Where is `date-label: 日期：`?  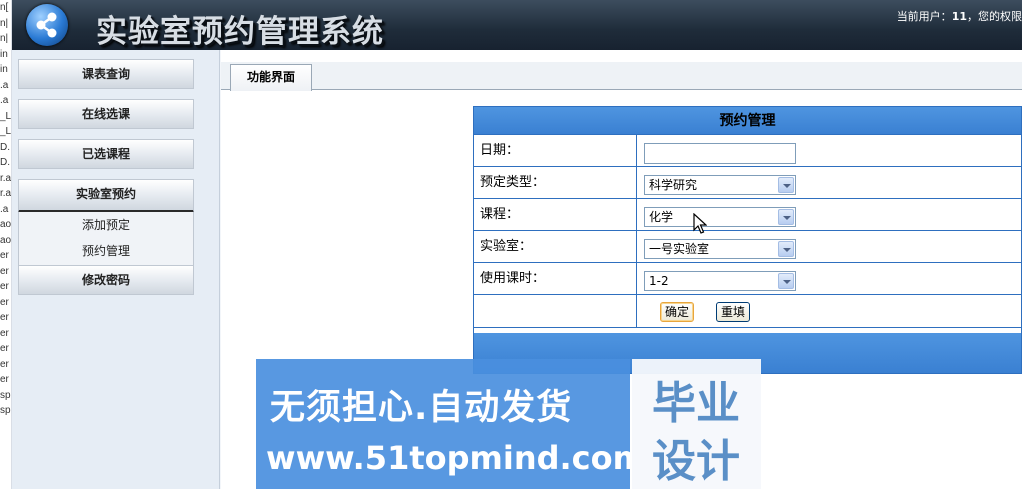
date-label: 日期： is located at coordinates (555, 151).